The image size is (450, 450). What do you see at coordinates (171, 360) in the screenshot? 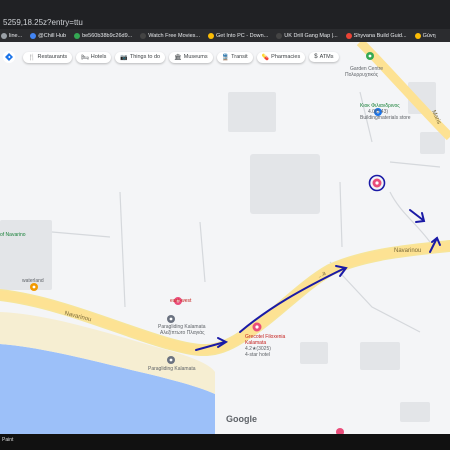
I see `pin-paragliding-beach` at bounding box center [171, 360].